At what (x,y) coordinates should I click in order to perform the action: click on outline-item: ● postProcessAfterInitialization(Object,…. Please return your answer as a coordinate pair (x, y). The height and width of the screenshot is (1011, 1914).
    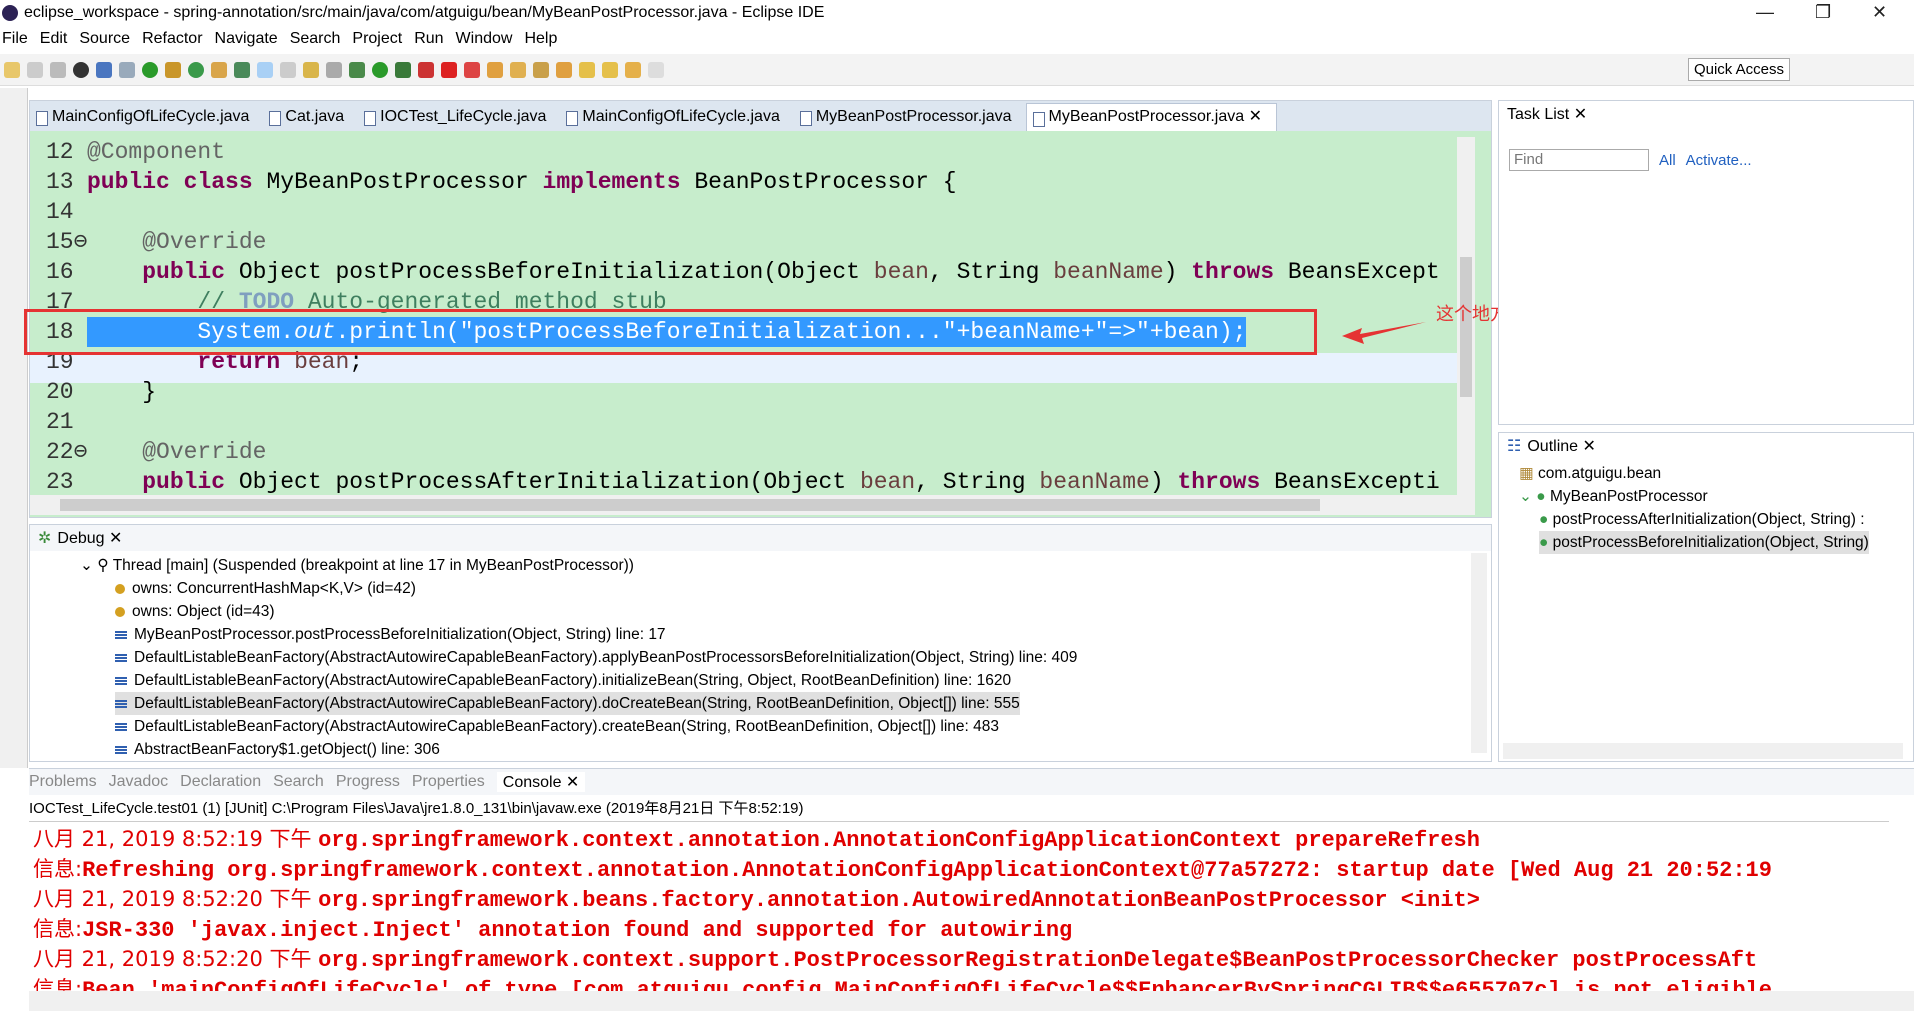
    Looking at the image, I should click on (1702, 519).